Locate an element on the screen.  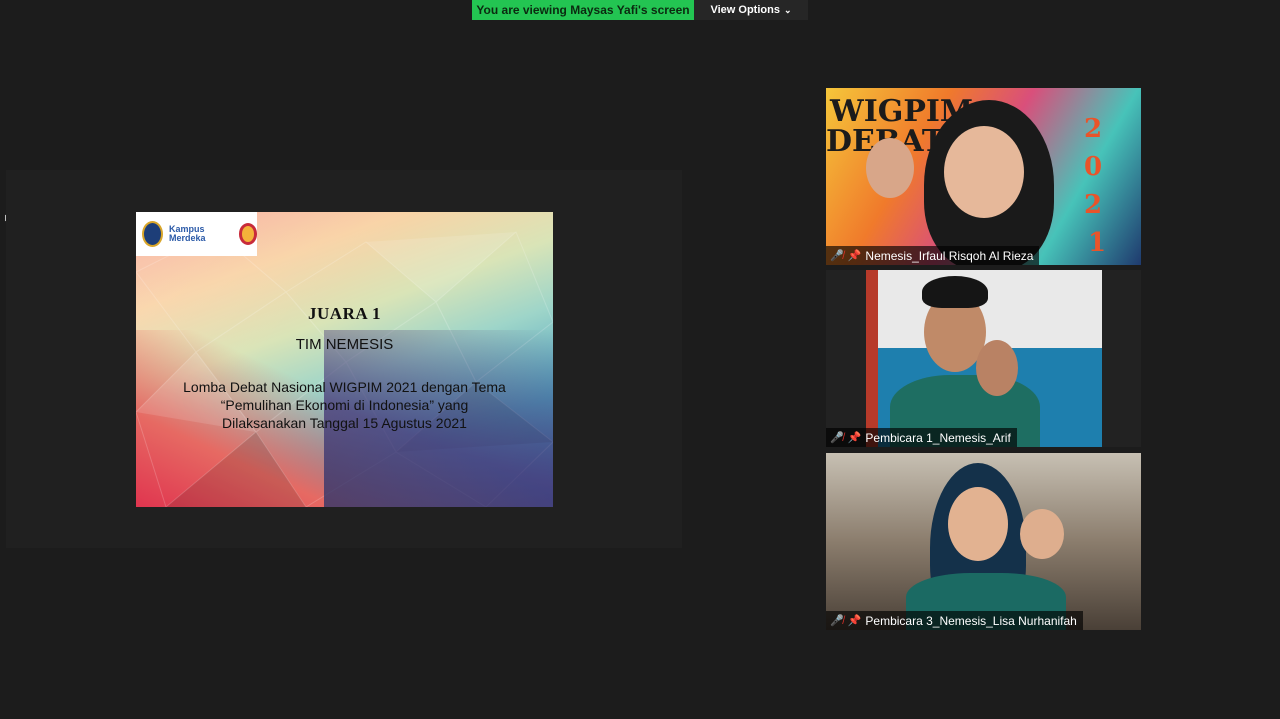
virtual-bg-year: 1 is located at coordinates (1097, 243).